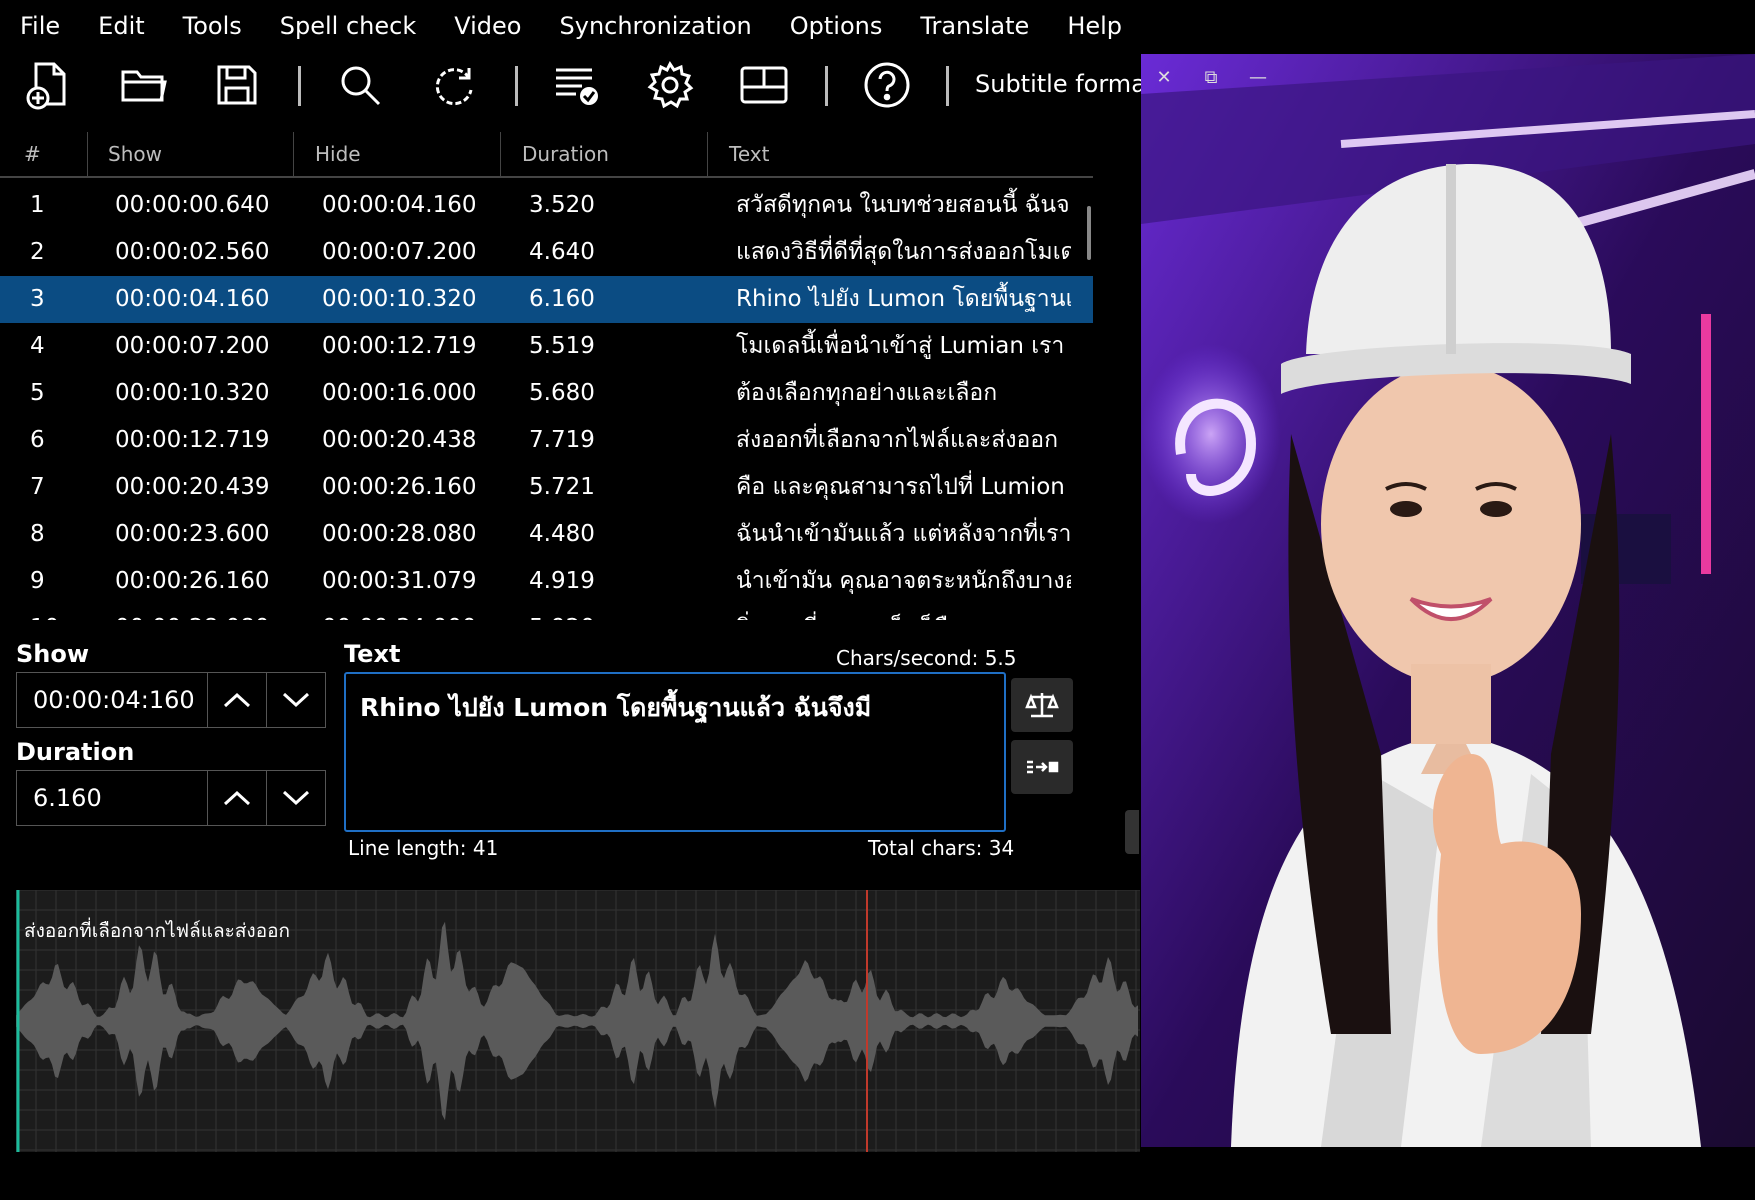 This screenshot has width=1755, height=1200. I want to click on settings-button, so click(670, 85).